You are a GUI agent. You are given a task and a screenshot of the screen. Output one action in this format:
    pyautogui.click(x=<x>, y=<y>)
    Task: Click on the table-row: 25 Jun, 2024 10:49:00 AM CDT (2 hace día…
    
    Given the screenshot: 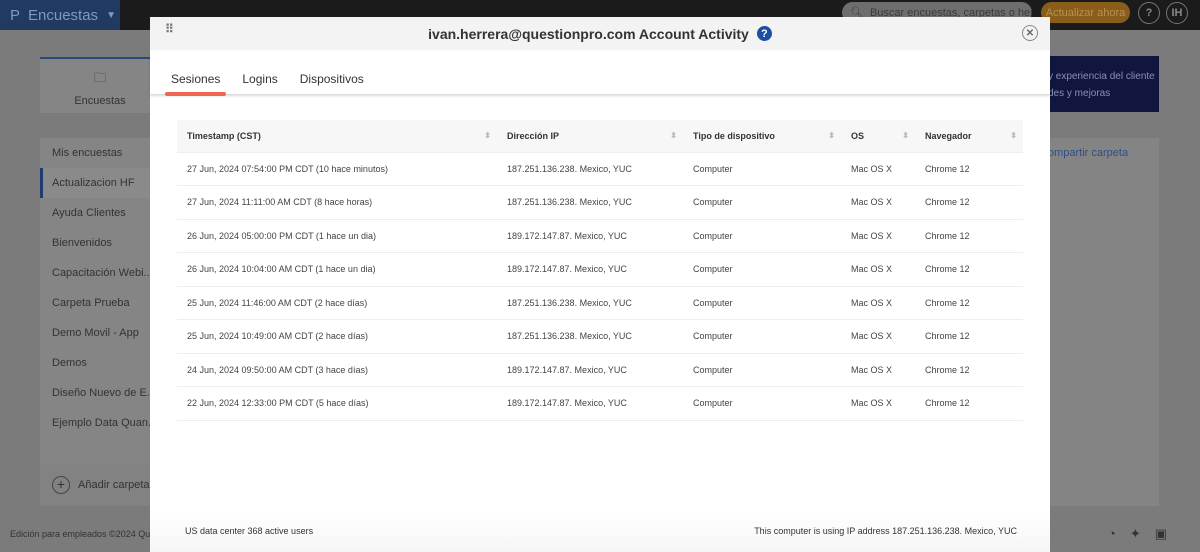 What is the action you would take?
    pyautogui.click(x=600, y=336)
    